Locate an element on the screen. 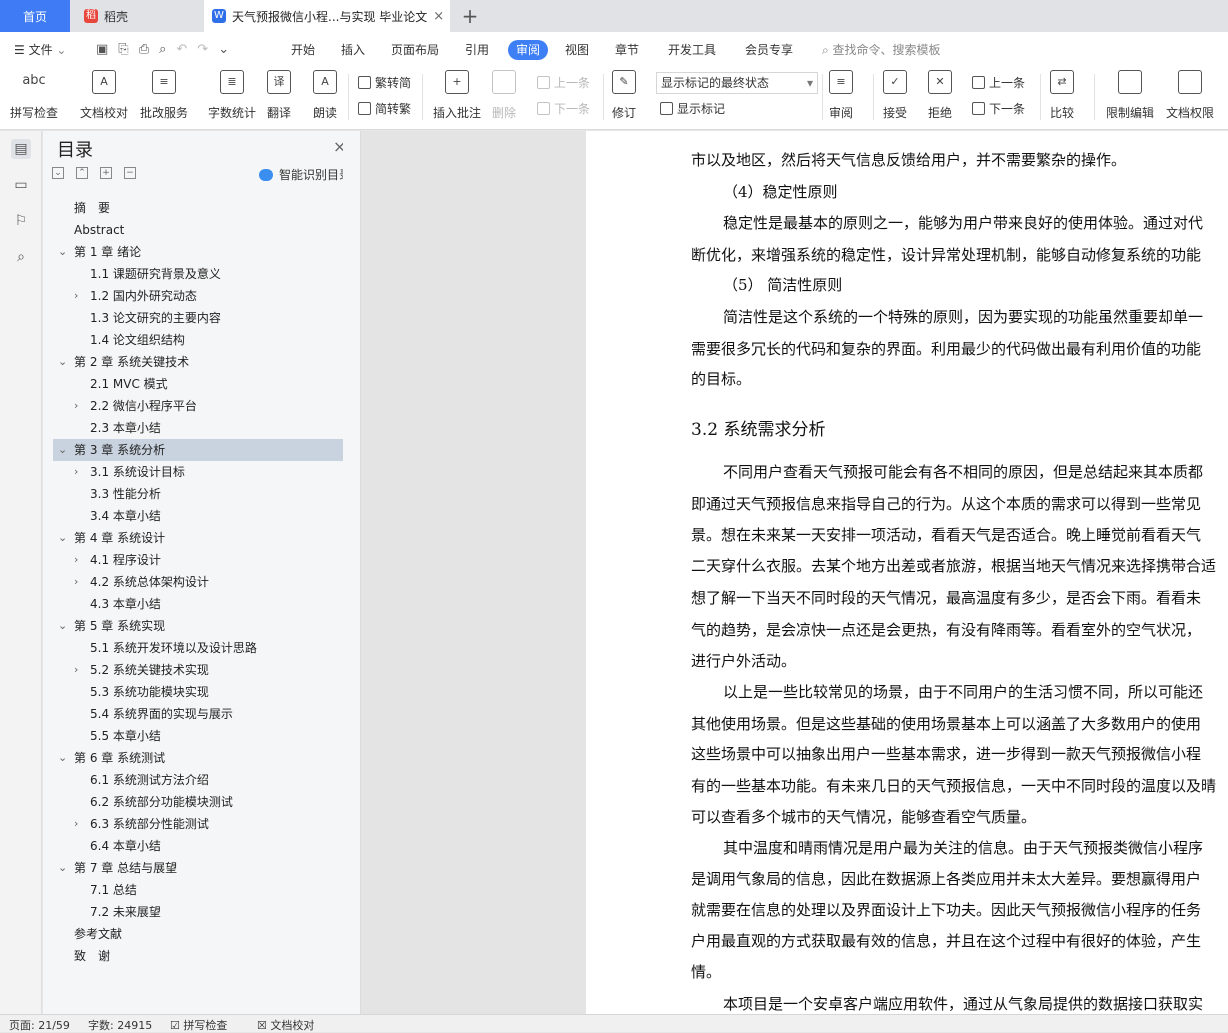 The width and height of the screenshot is (1228, 1033). toc-item: › 5.2 系统关键技术实现 is located at coordinates (141, 670).